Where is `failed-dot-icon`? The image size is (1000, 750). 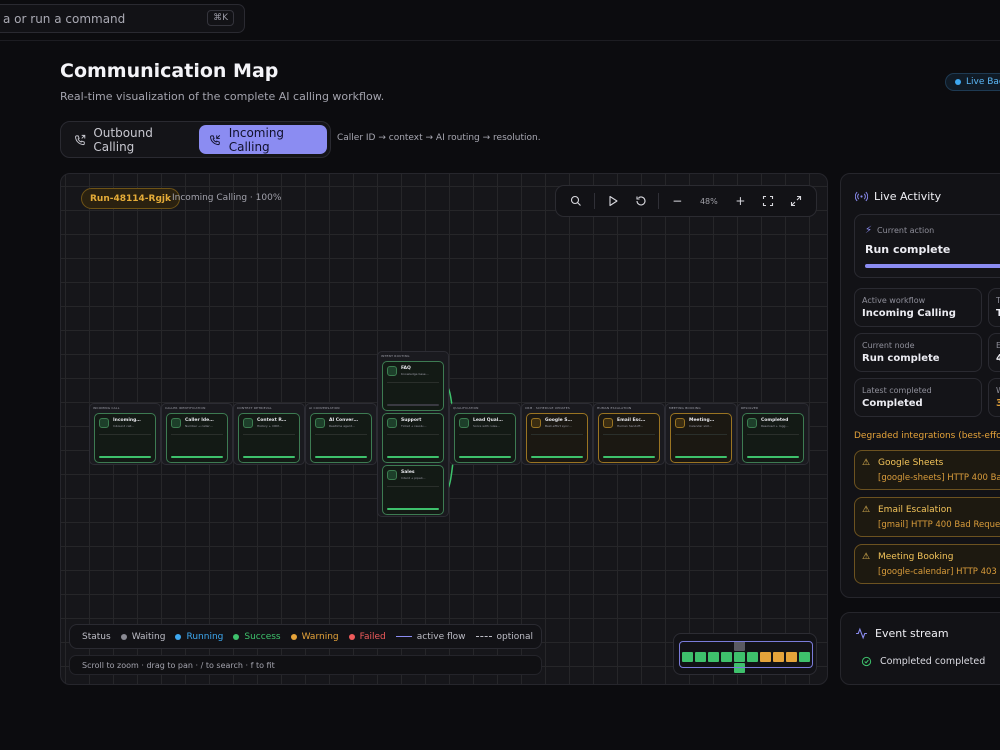
failed-dot-icon is located at coordinates (351, 636).